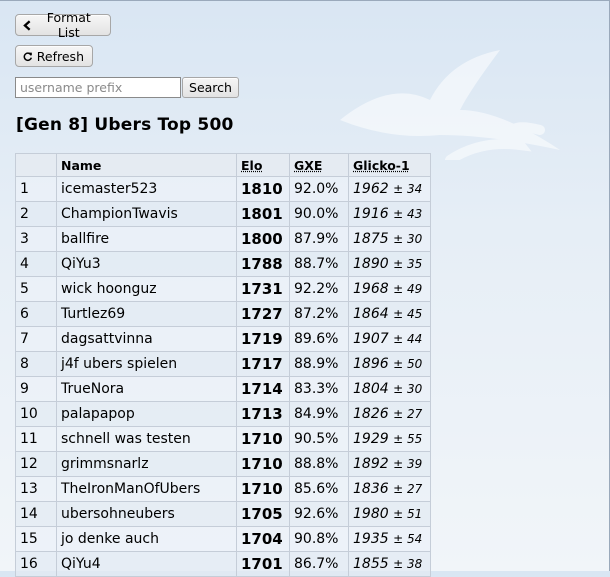 The height and width of the screenshot is (577, 610). What do you see at coordinates (263, 264) in the screenshot?
I see `elo-cell: 1788` at bounding box center [263, 264].